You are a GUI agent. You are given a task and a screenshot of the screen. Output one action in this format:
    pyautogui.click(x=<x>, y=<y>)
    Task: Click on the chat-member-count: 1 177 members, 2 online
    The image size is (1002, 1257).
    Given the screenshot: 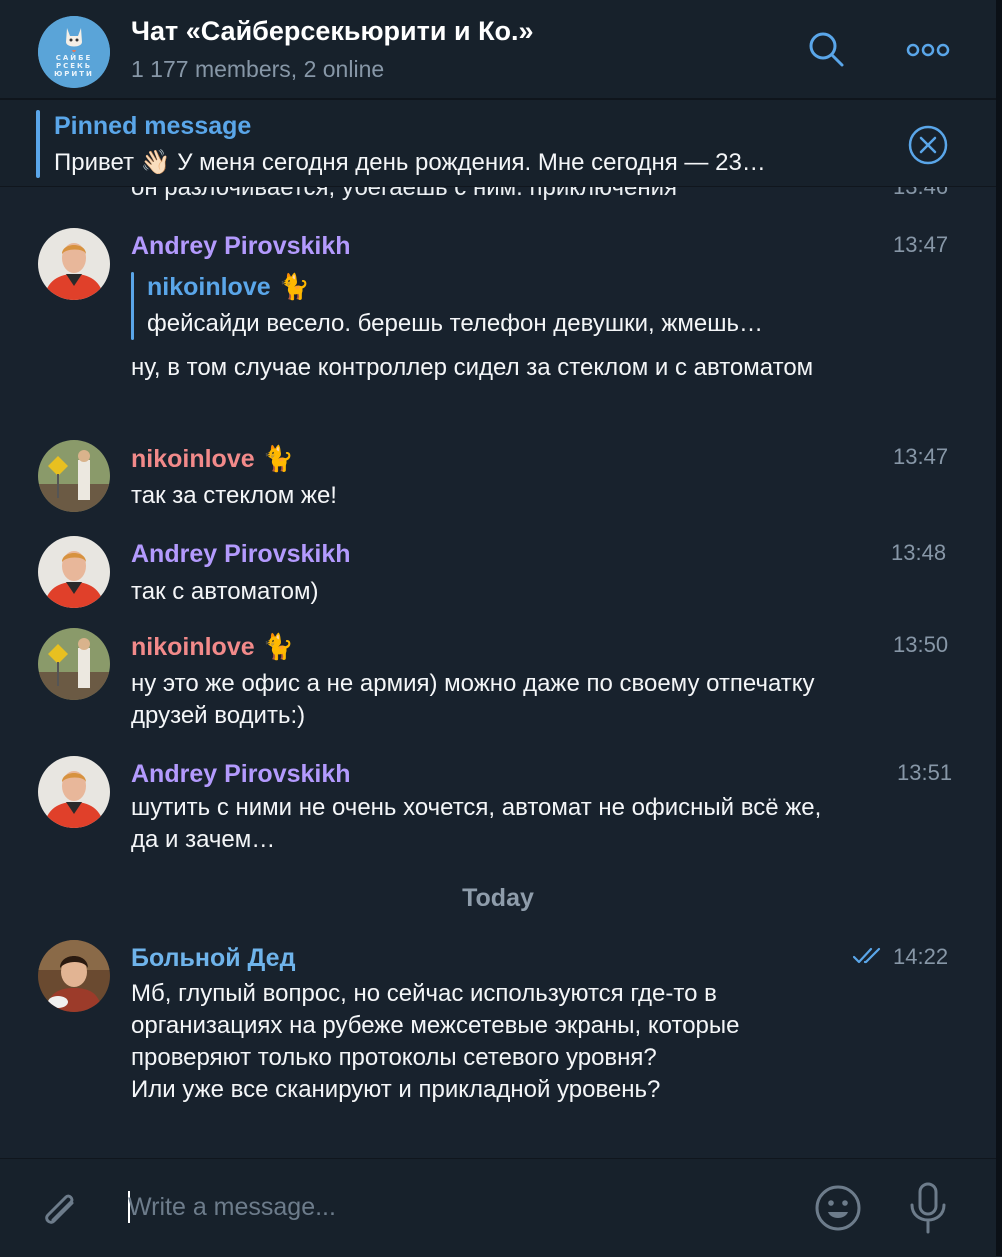 What is the action you would take?
    pyautogui.click(x=258, y=69)
    